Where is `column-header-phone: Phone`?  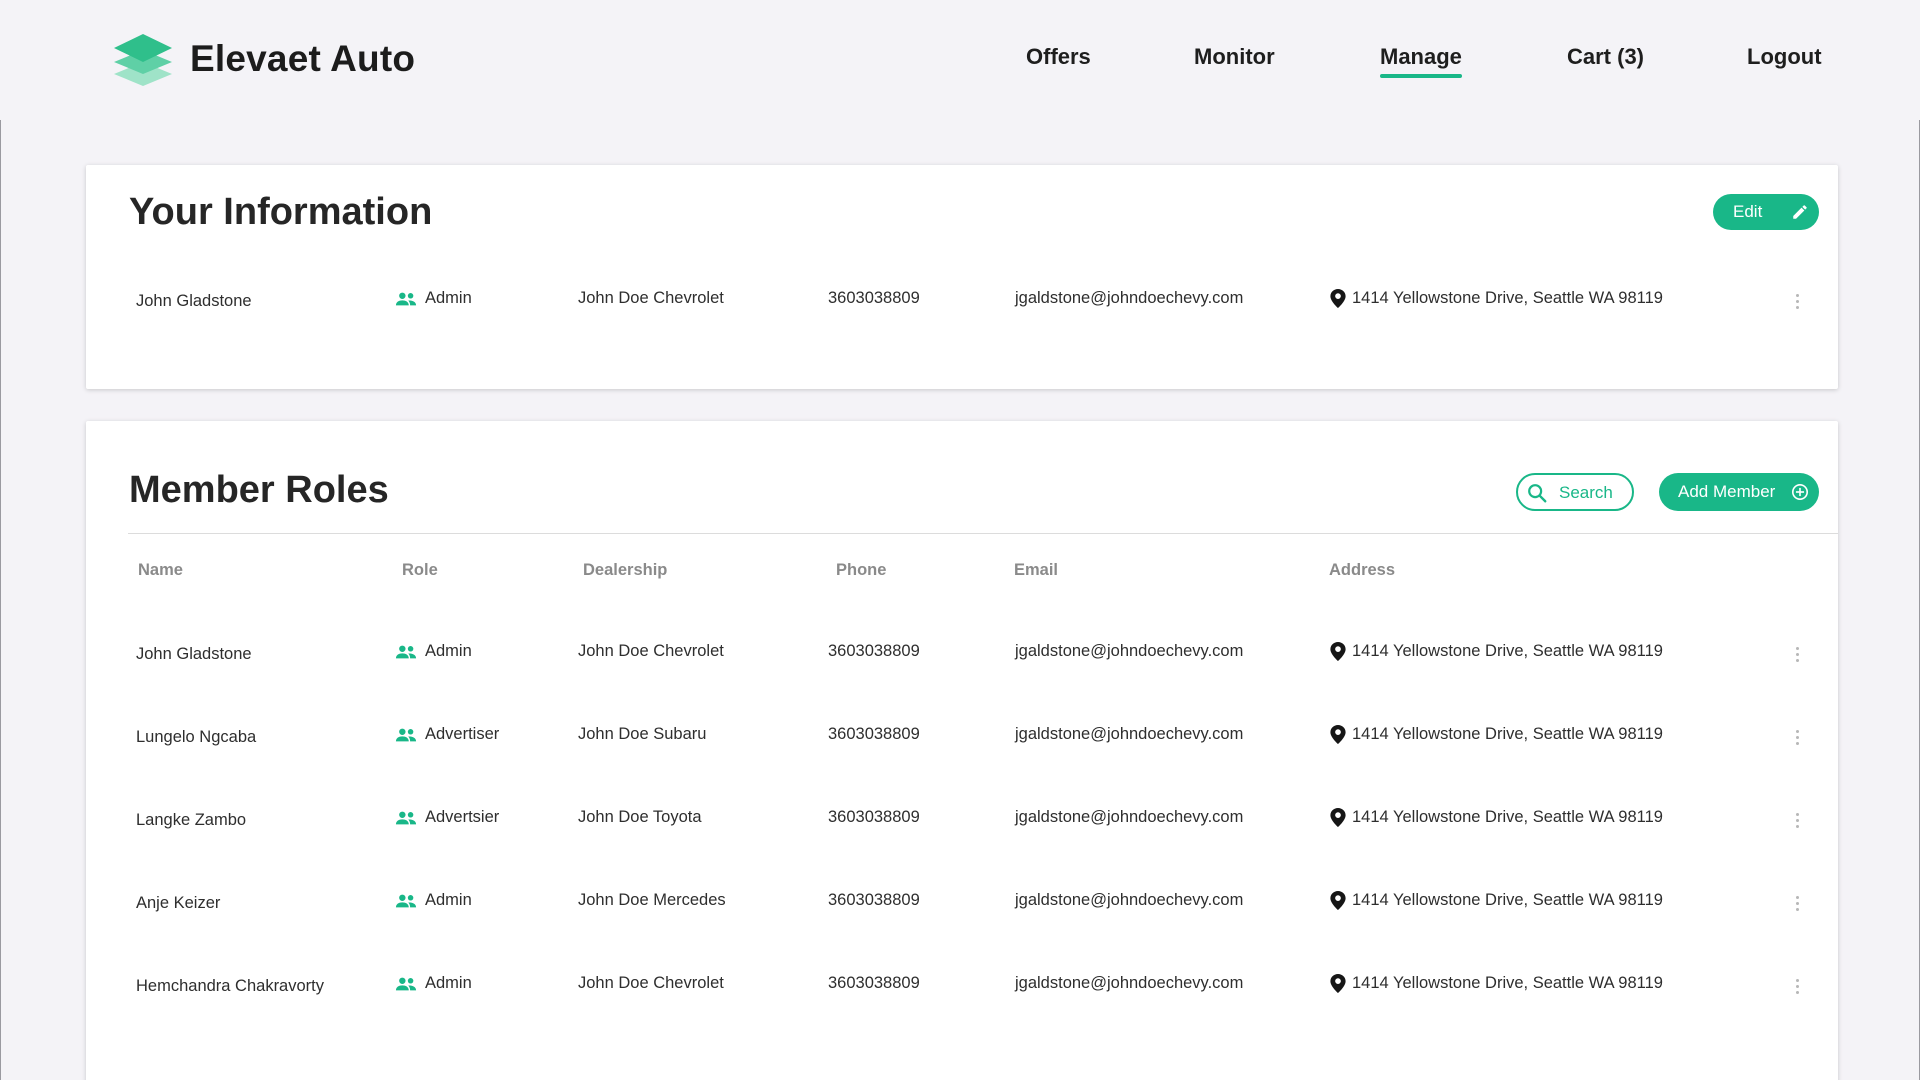
column-header-phone: Phone is located at coordinates (861, 570).